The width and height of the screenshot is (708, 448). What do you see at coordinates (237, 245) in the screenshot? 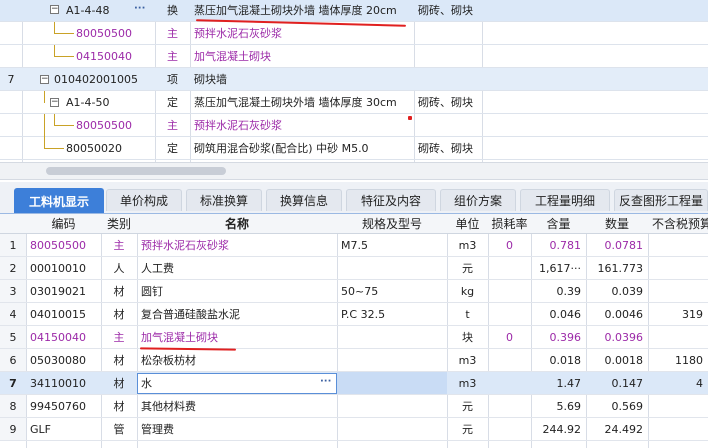
I see `cell-name: 预拌水泥石灰砂浆` at bounding box center [237, 245].